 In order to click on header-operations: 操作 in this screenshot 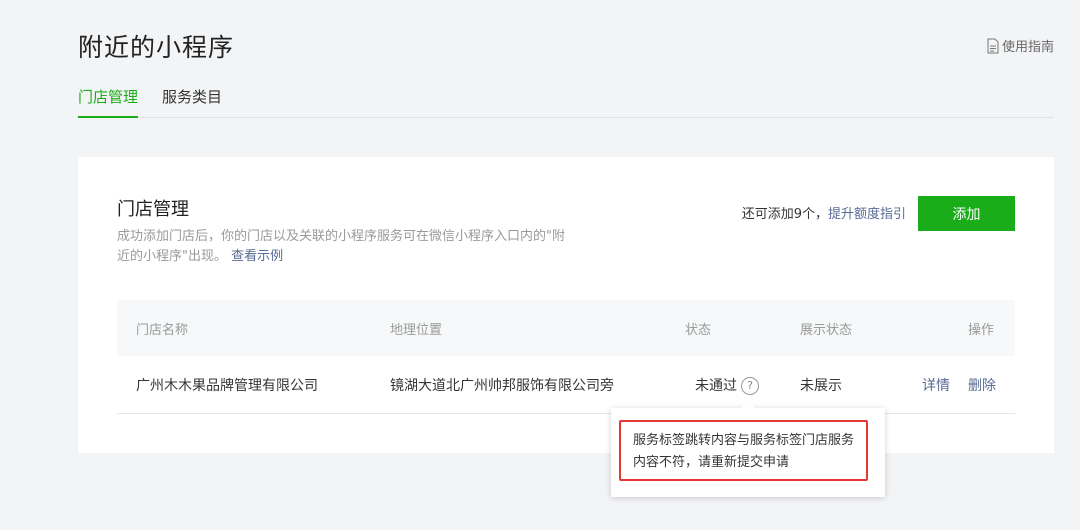, I will do `click(981, 330)`.